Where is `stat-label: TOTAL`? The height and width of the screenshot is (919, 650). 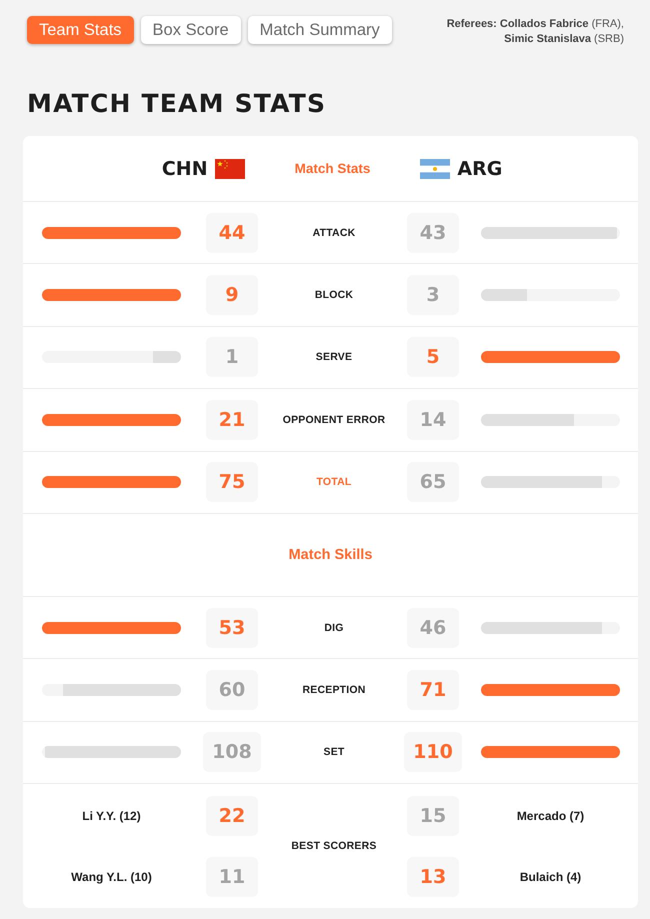
stat-label: TOTAL is located at coordinates (334, 482).